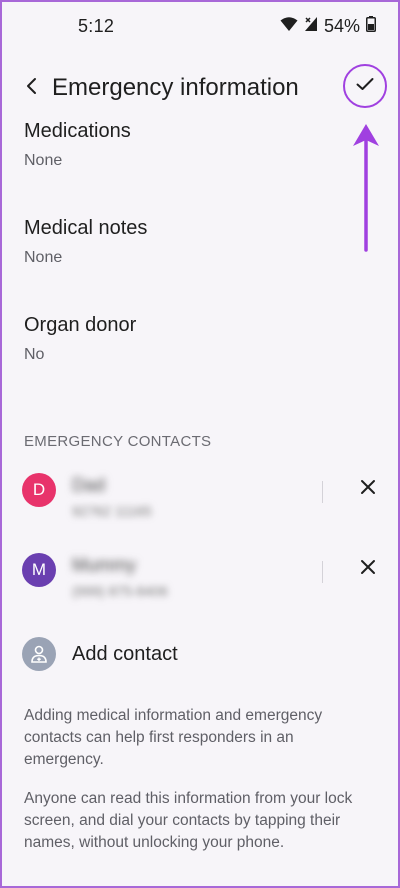  I want to click on contact-name: Mummy, so click(104, 565).